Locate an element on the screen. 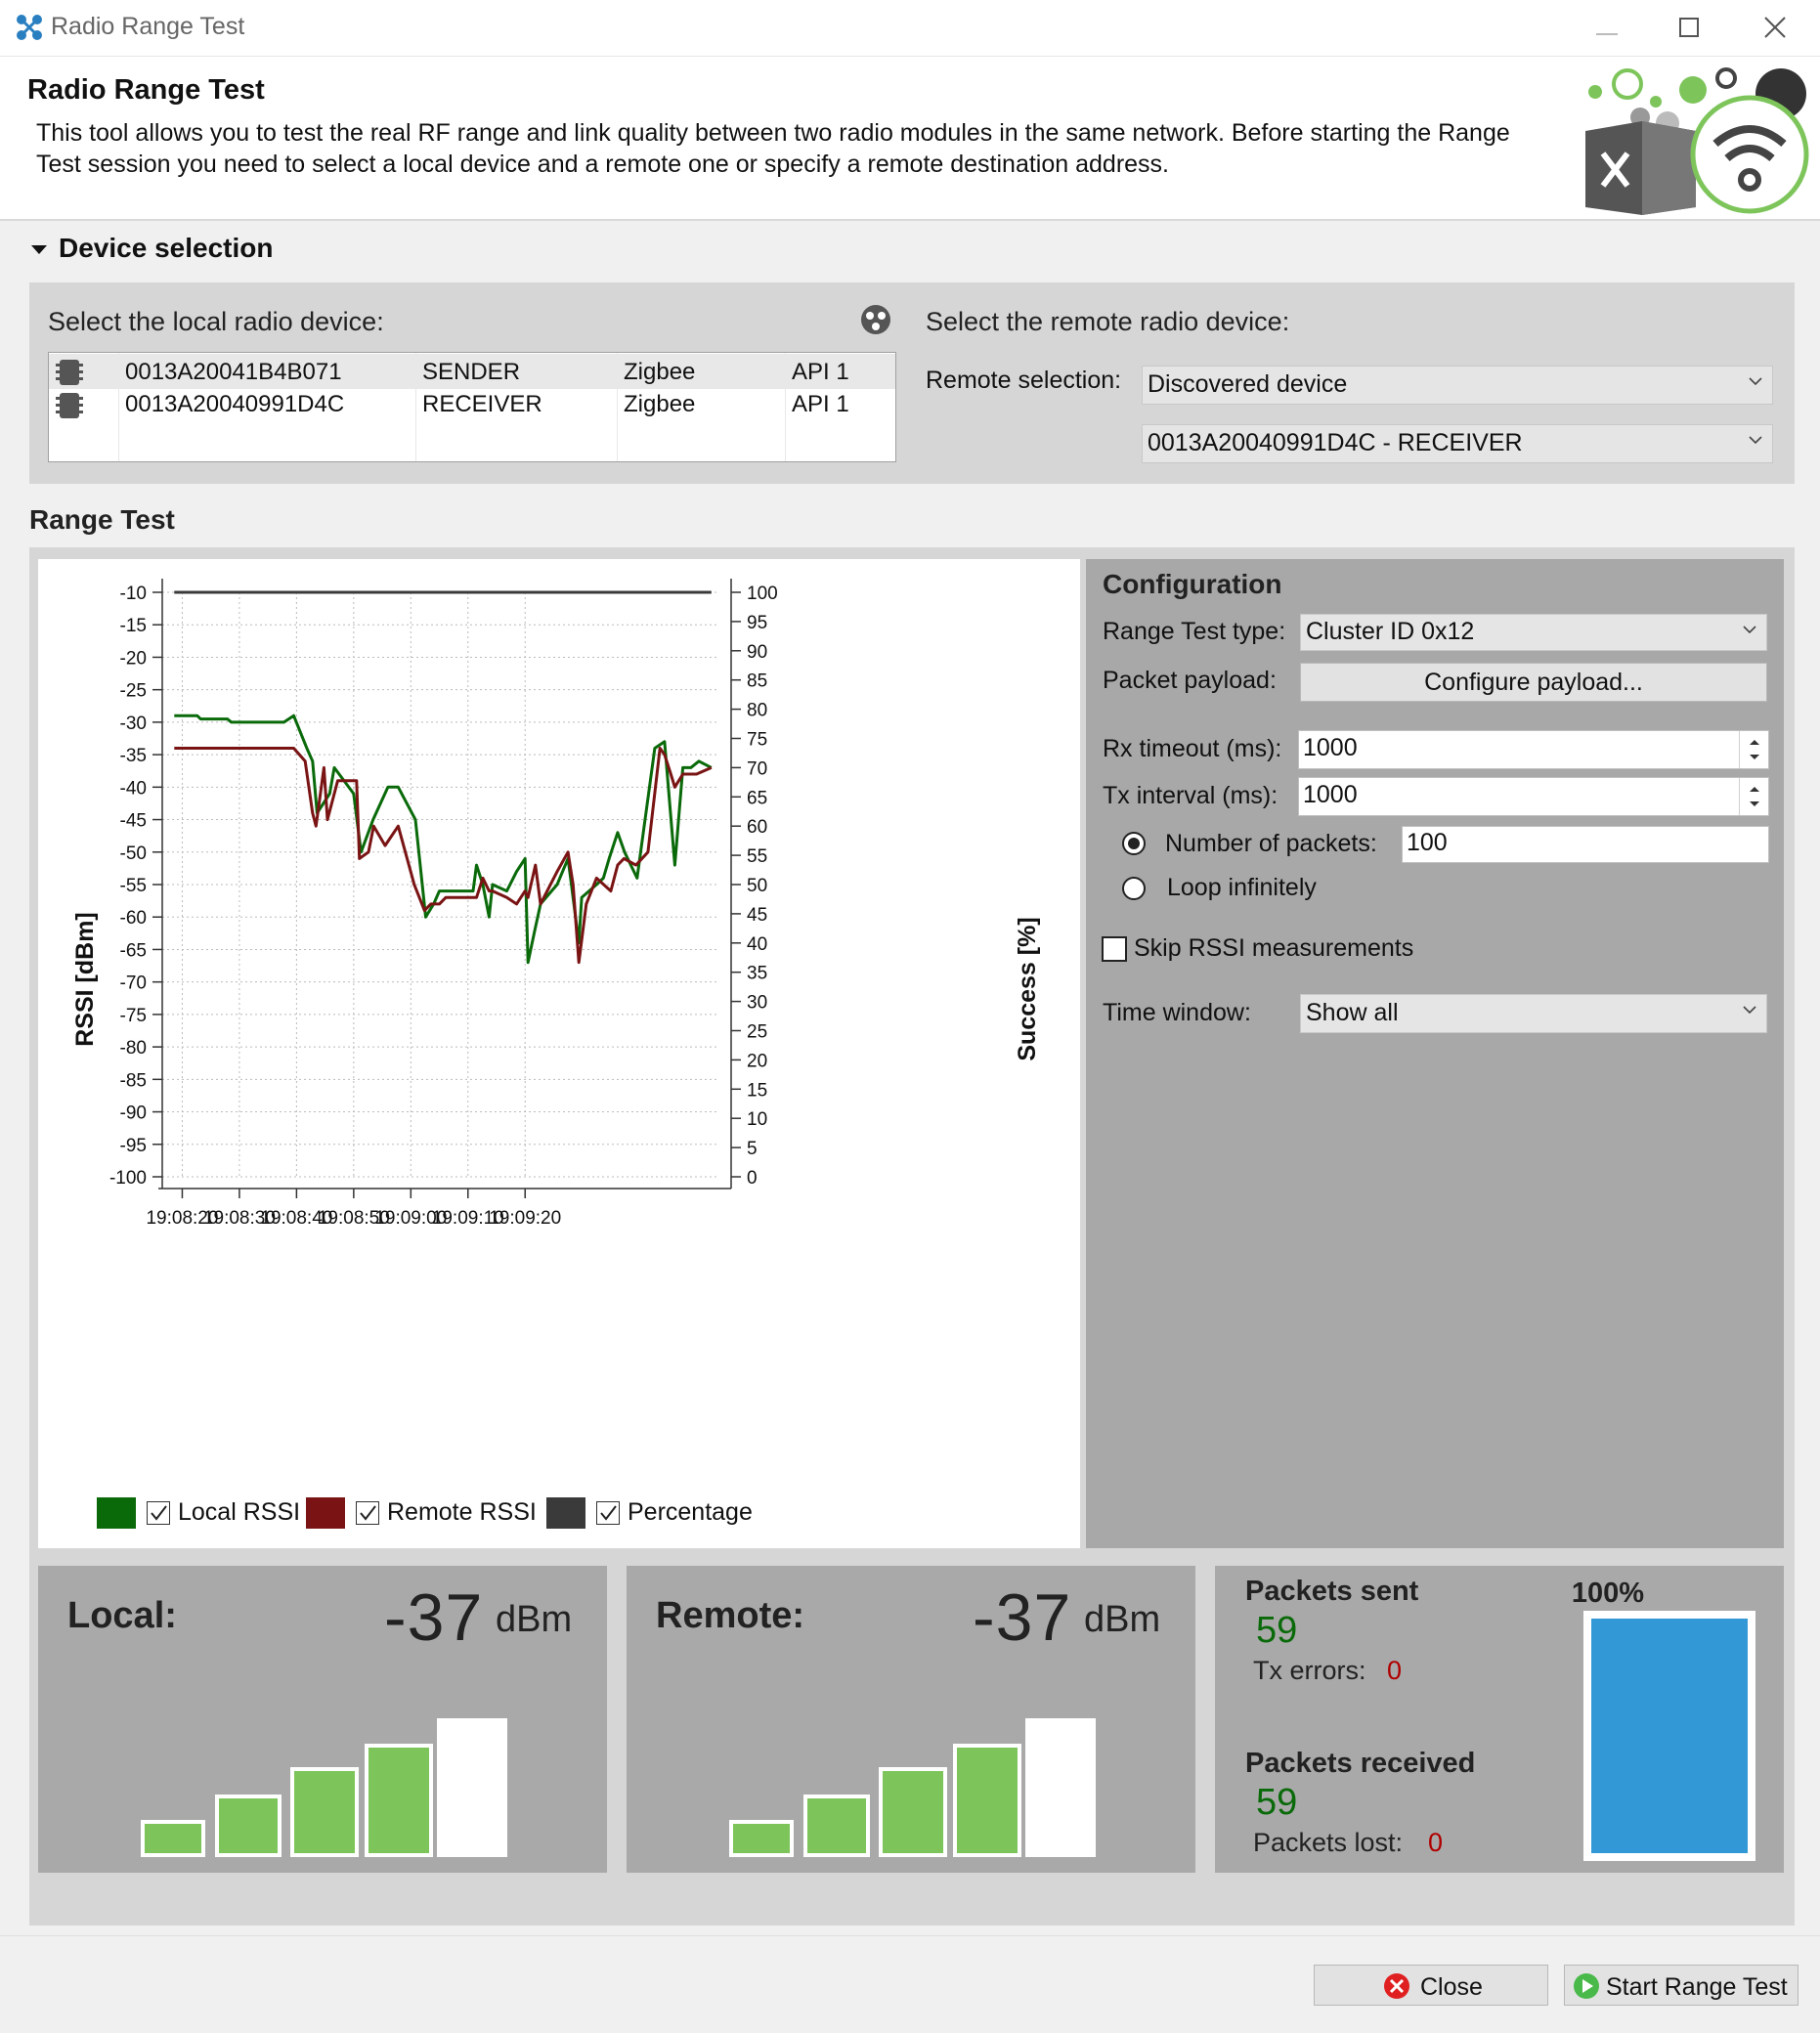 This screenshot has height=2033, width=1820. rx-timeout-label: Rx timeout (ms): is located at coordinates (1192, 748).